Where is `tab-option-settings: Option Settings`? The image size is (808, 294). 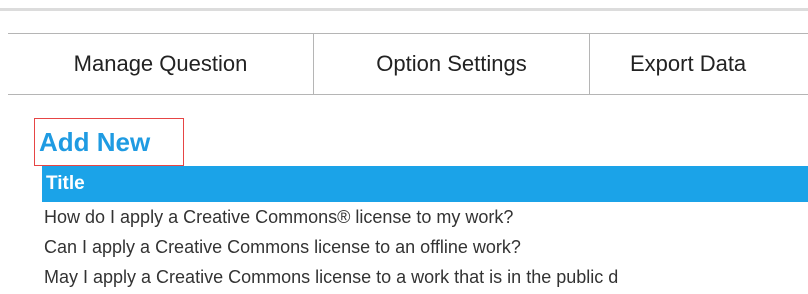
tab-option-settings: Option Settings is located at coordinates (452, 64).